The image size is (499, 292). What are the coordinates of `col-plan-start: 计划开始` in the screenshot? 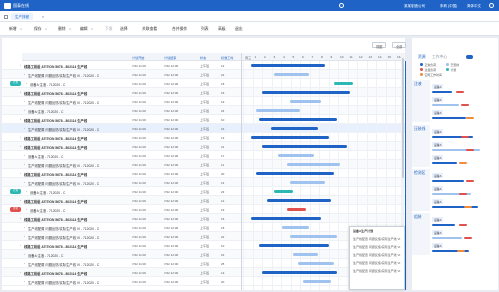 It's located at (138, 57).